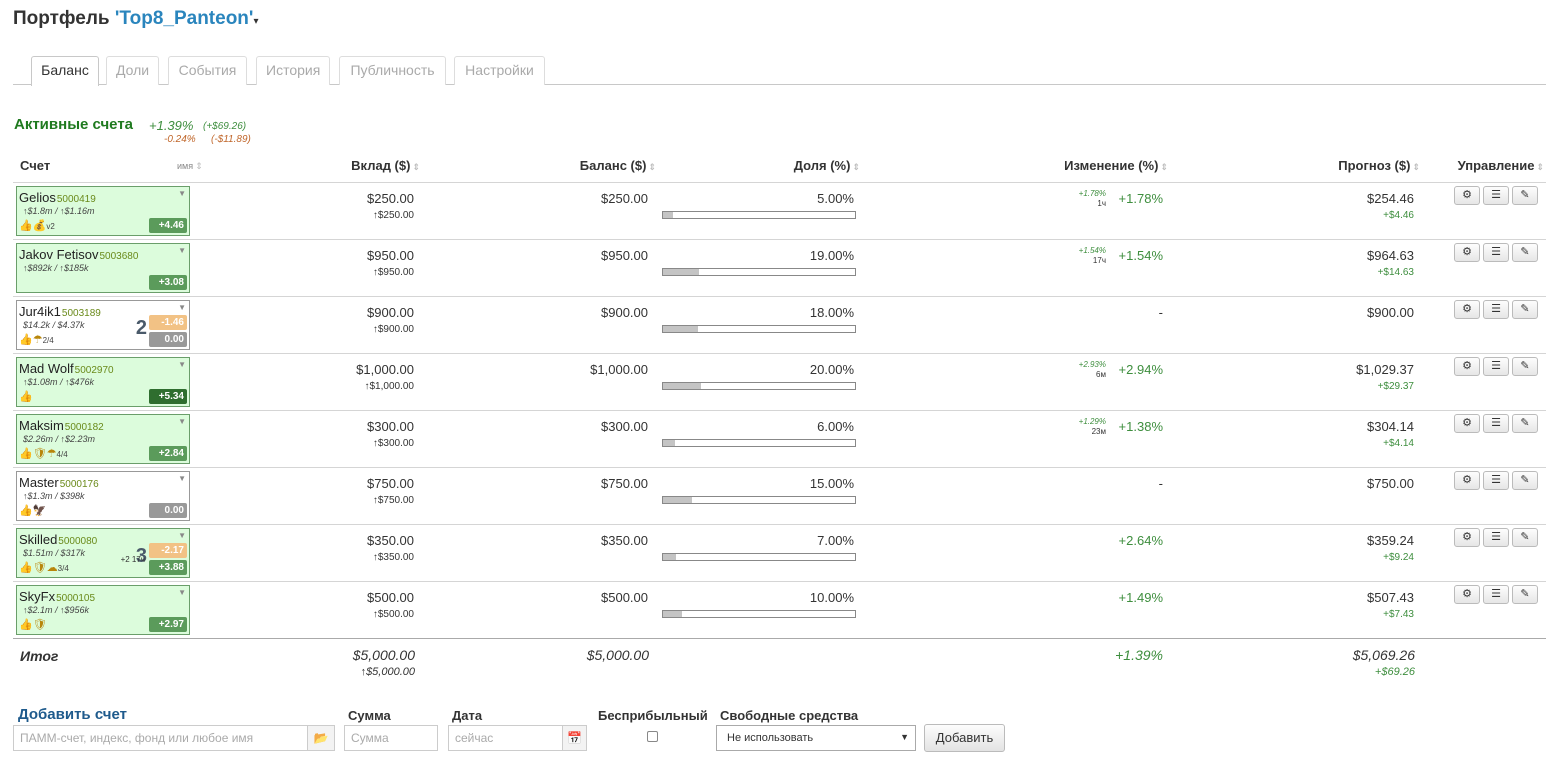  What do you see at coordinates (293, 70) in the screenshot?
I see `tab-history: История` at bounding box center [293, 70].